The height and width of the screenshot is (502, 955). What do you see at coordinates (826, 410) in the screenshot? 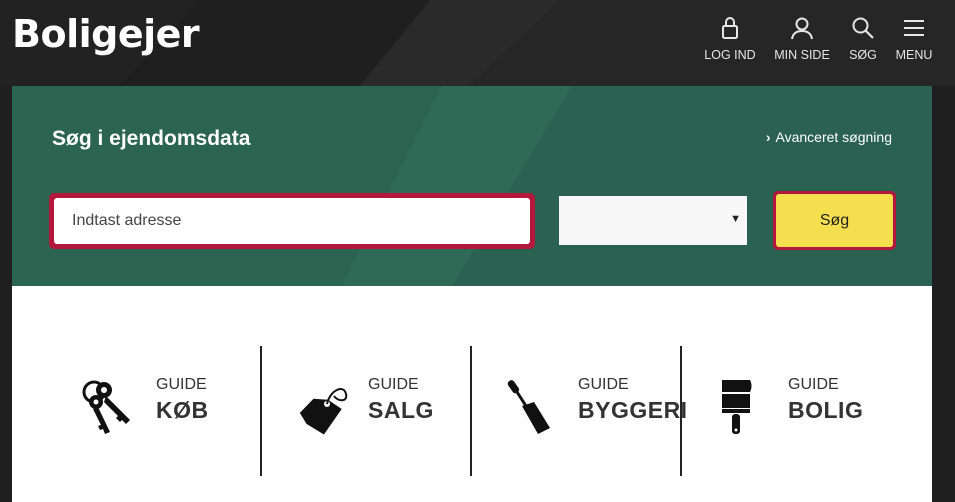
I see `guide-bolig-title: BOLIG` at bounding box center [826, 410].